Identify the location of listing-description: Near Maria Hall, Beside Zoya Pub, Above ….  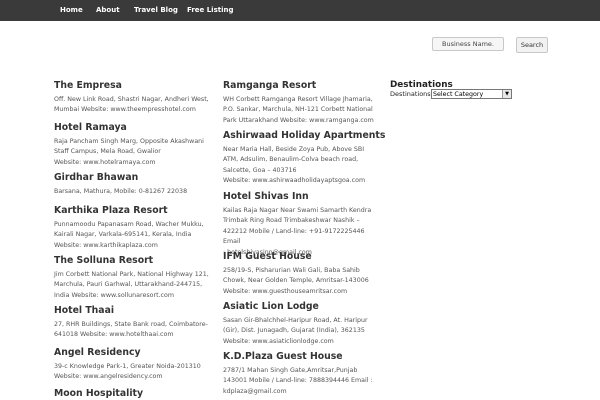
(294, 165).